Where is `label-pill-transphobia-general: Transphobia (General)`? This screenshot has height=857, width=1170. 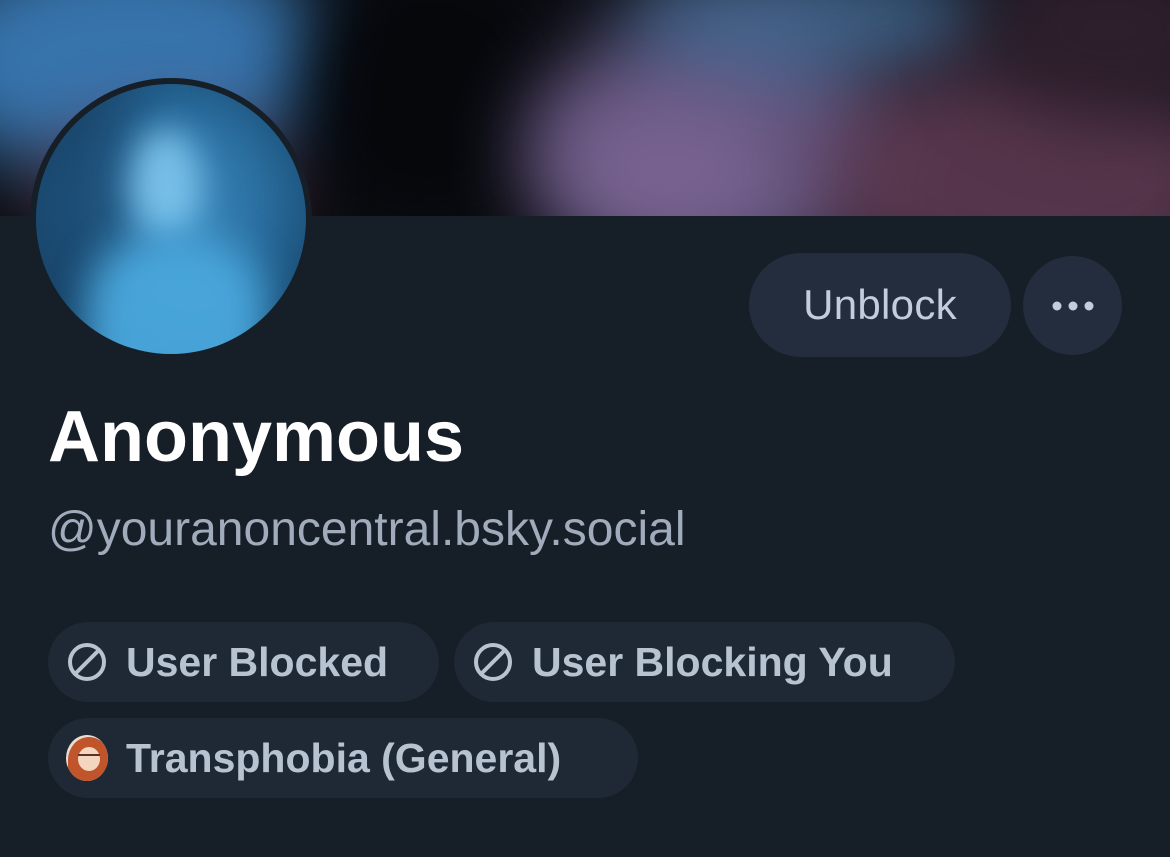
label-pill-transphobia-general: Transphobia (General) is located at coordinates (343, 758).